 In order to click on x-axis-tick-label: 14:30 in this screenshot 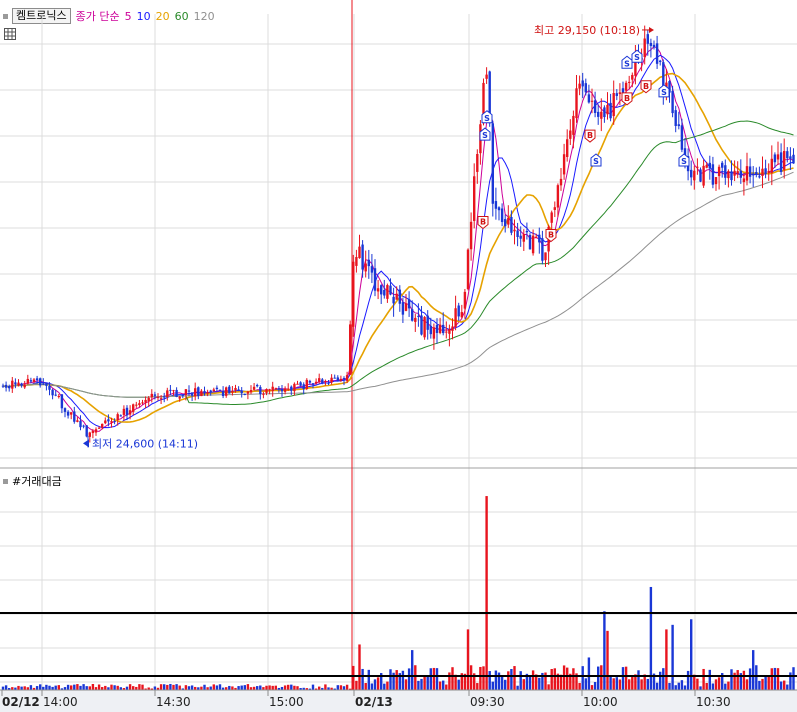, I will do `click(173, 702)`.